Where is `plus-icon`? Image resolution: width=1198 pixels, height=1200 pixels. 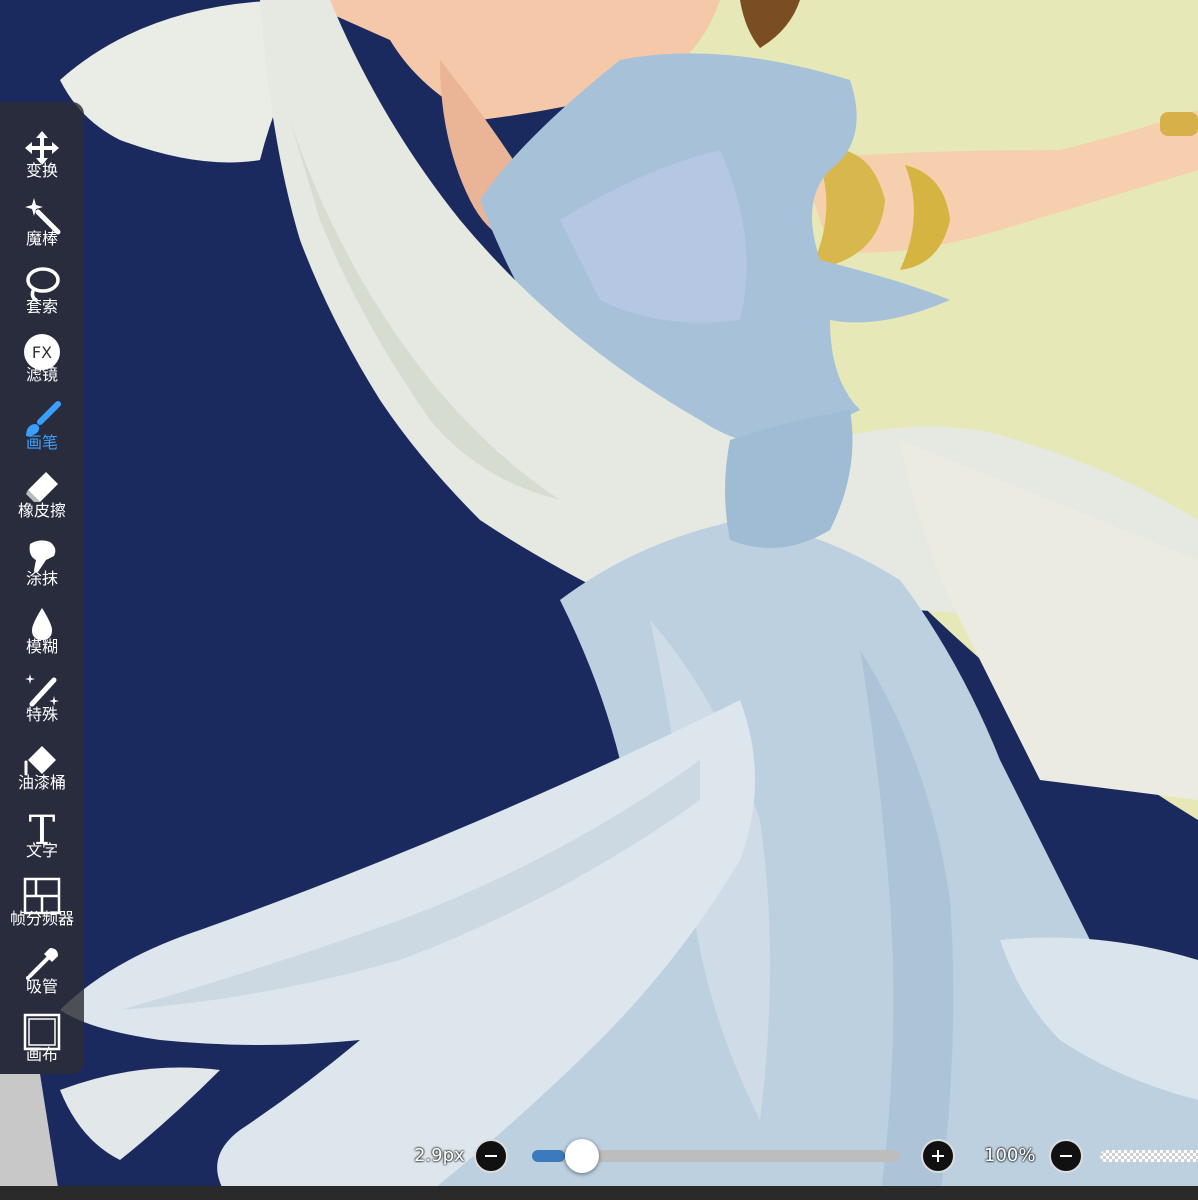
plus-icon is located at coordinates (938, 1156).